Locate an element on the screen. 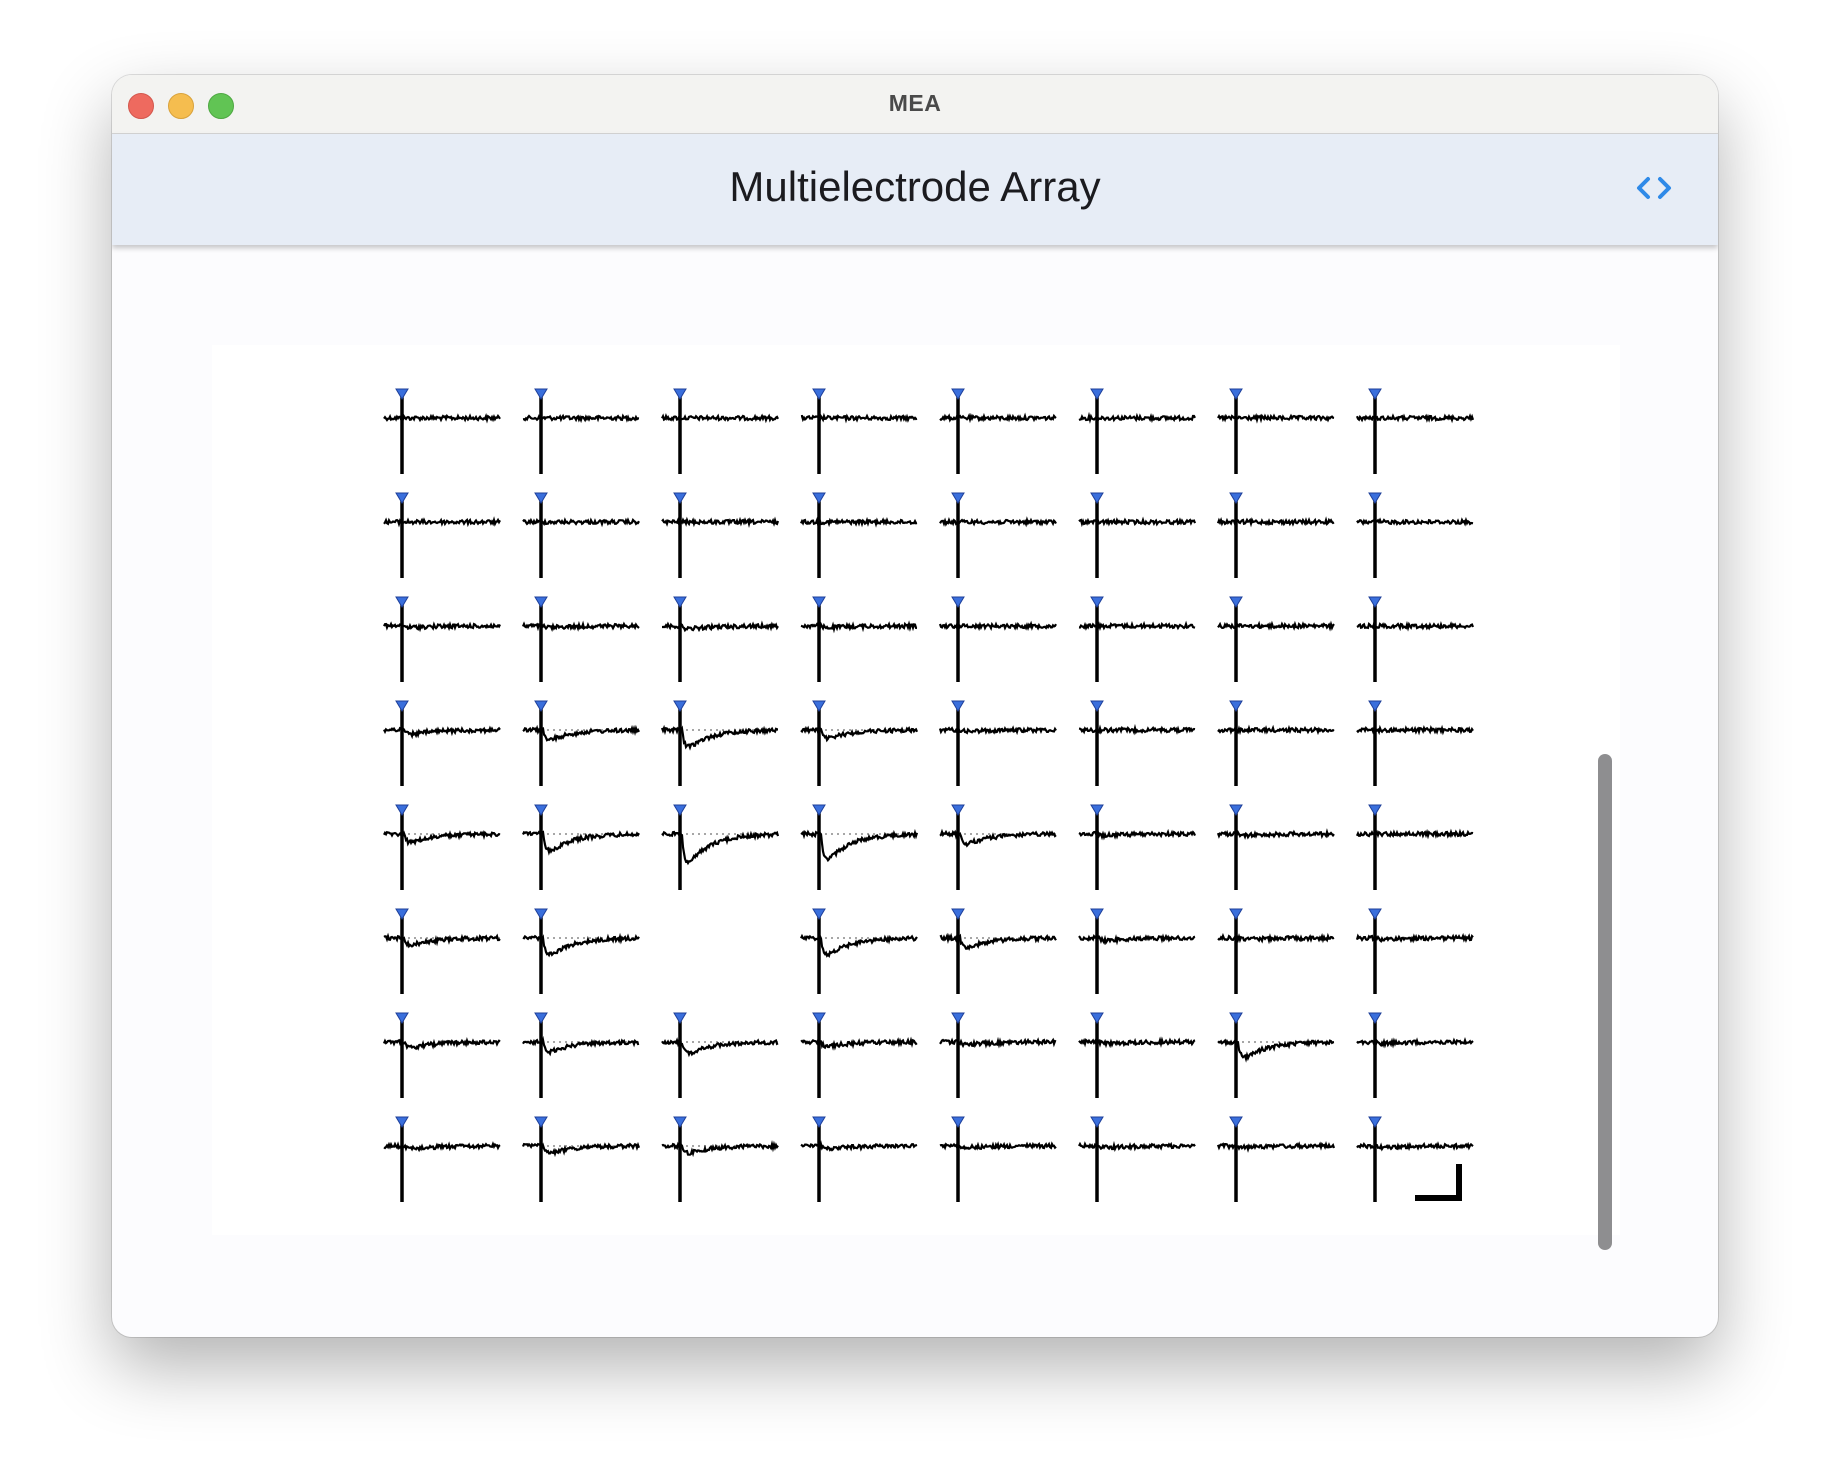 The height and width of the screenshot is (1480, 1824). page-title: Multielectrode Array is located at coordinates (915, 186).